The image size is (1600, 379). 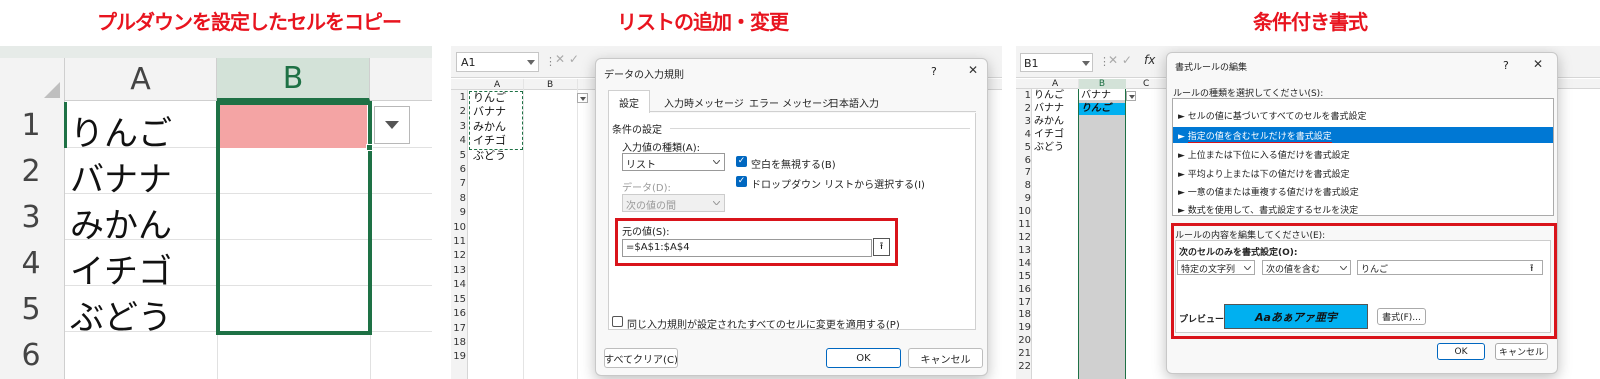 What do you see at coordinates (31, 355) in the screenshot?
I see `row-header: 6` at bounding box center [31, 355].